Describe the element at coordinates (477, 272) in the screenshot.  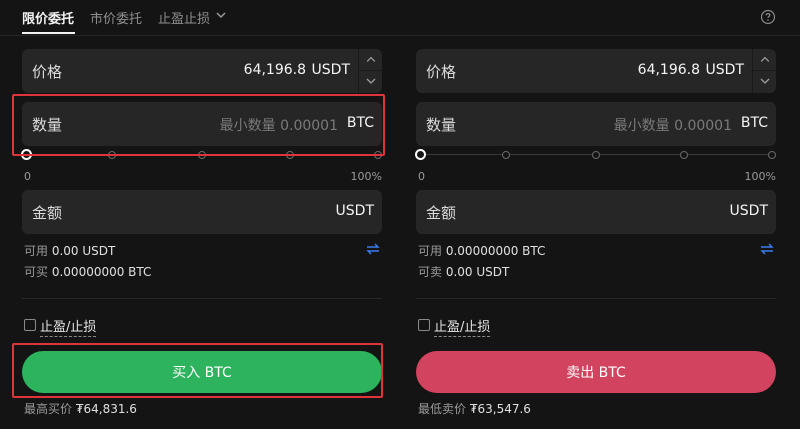
I see `can-sell-value: 0.00 USDT` at that location.